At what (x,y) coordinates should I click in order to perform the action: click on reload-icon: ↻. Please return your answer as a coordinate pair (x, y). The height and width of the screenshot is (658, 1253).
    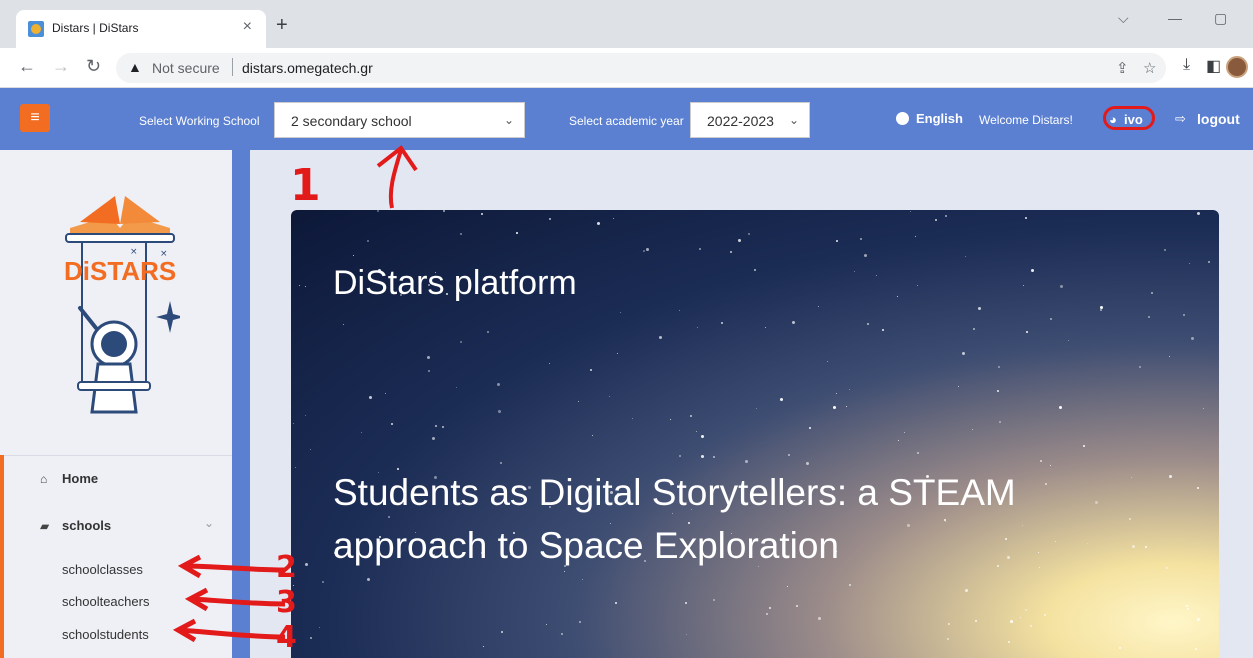
    Looking at the image, I should click on (93, 66).